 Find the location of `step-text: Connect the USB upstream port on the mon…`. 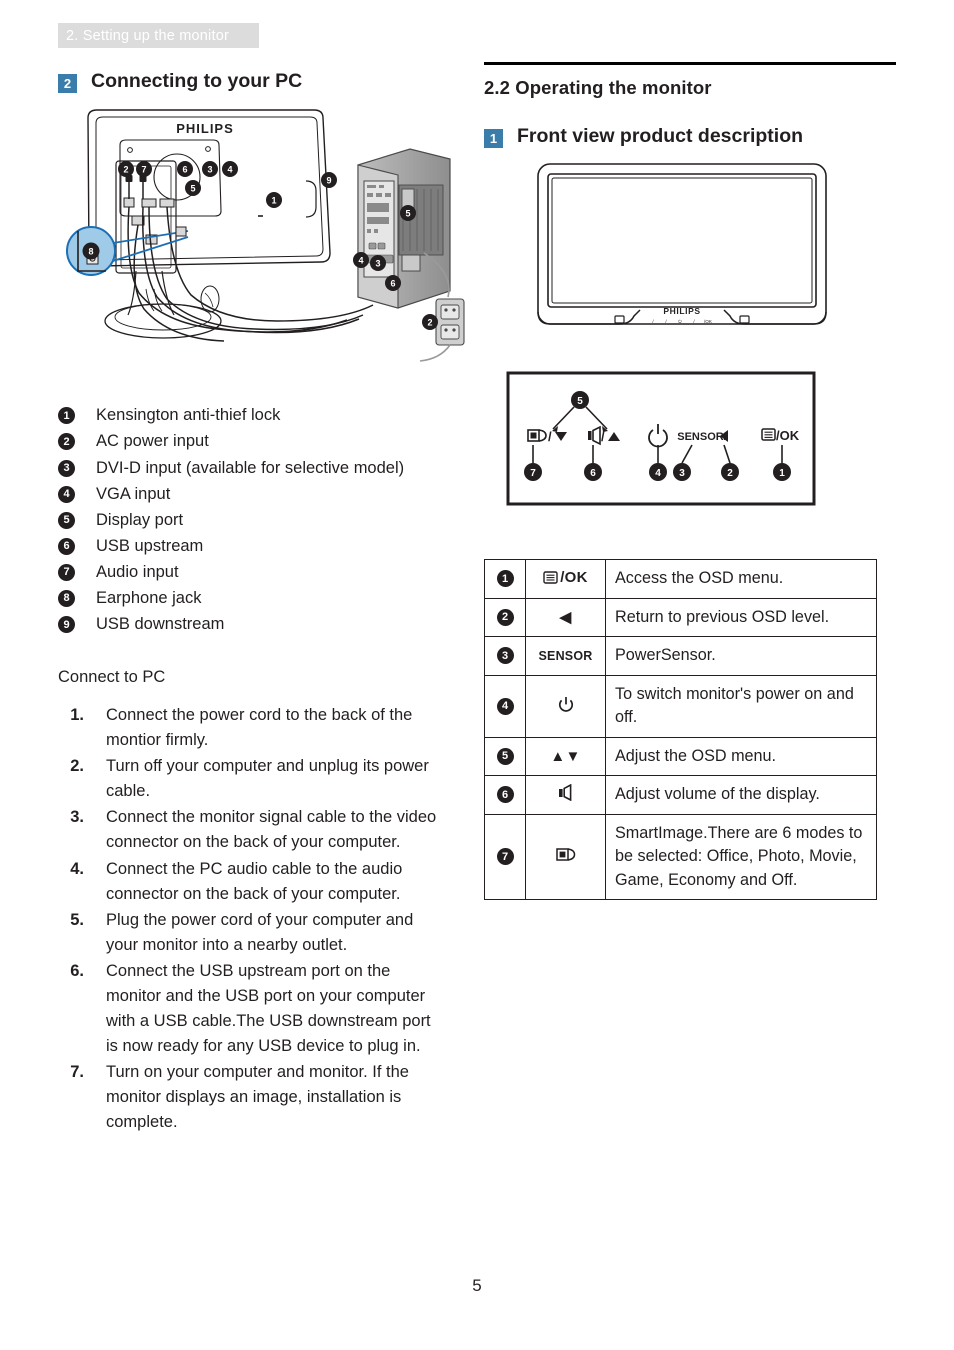

step-text: Connect the USB upstream port on the mon… is located at coordinates (268, 1008).